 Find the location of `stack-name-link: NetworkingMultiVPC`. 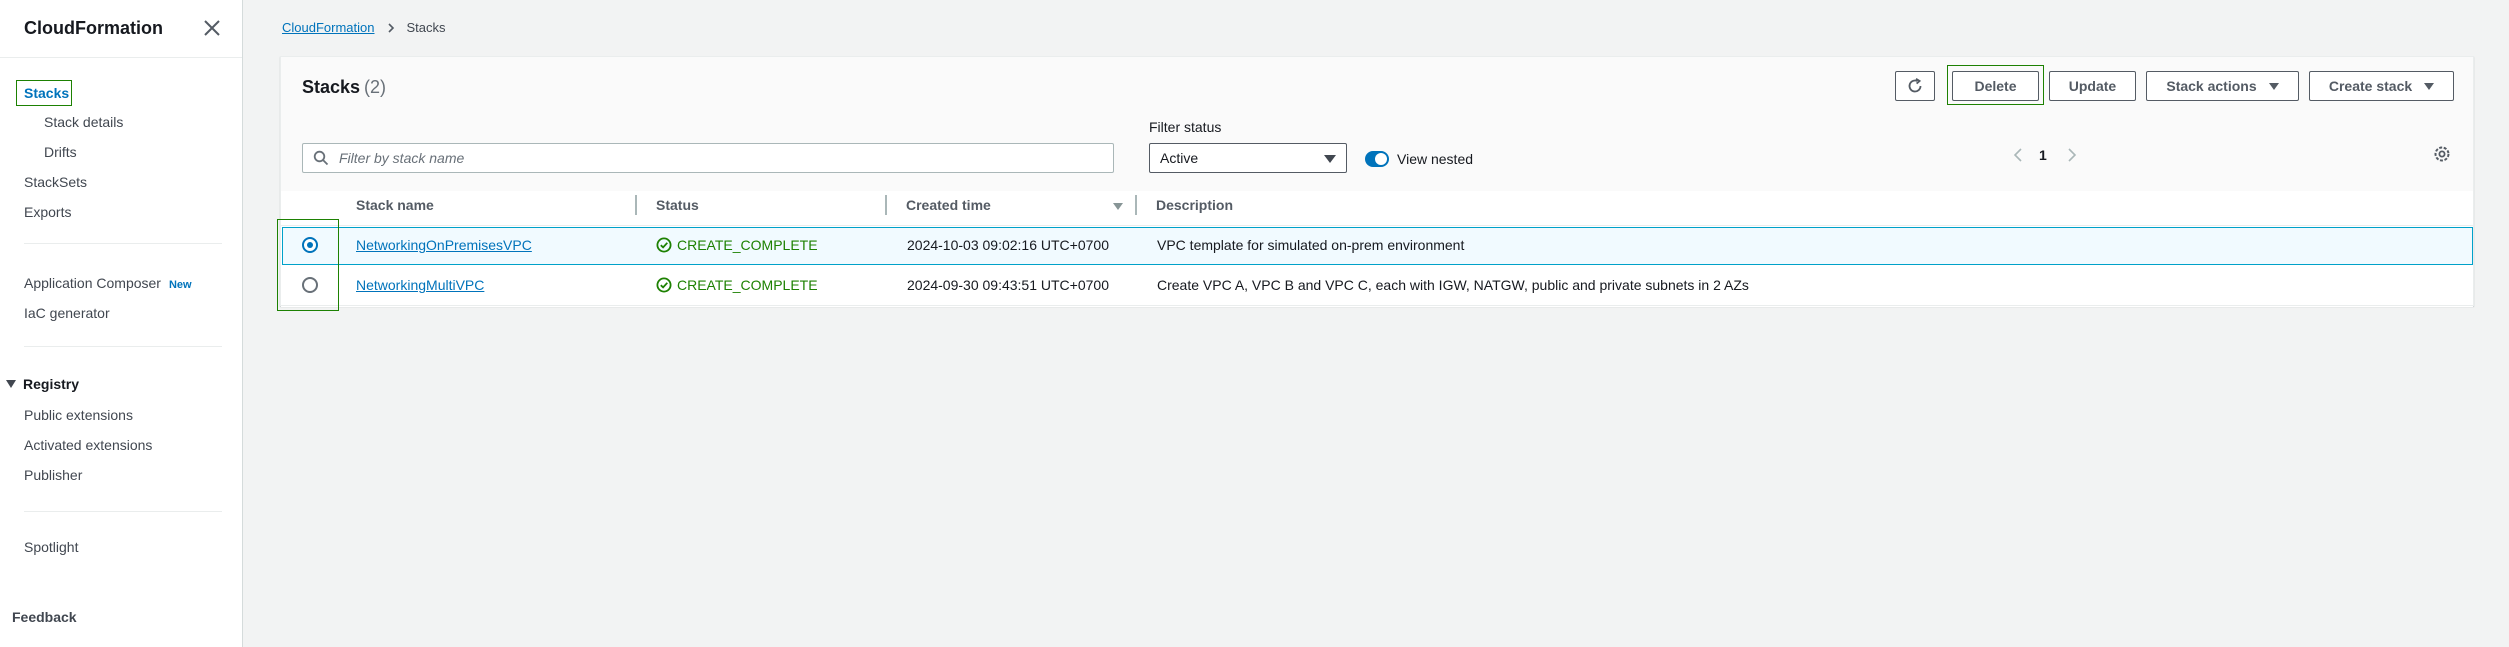

stack-name-link: NetworkingMultiVPC is located at coordinates (420, 285).